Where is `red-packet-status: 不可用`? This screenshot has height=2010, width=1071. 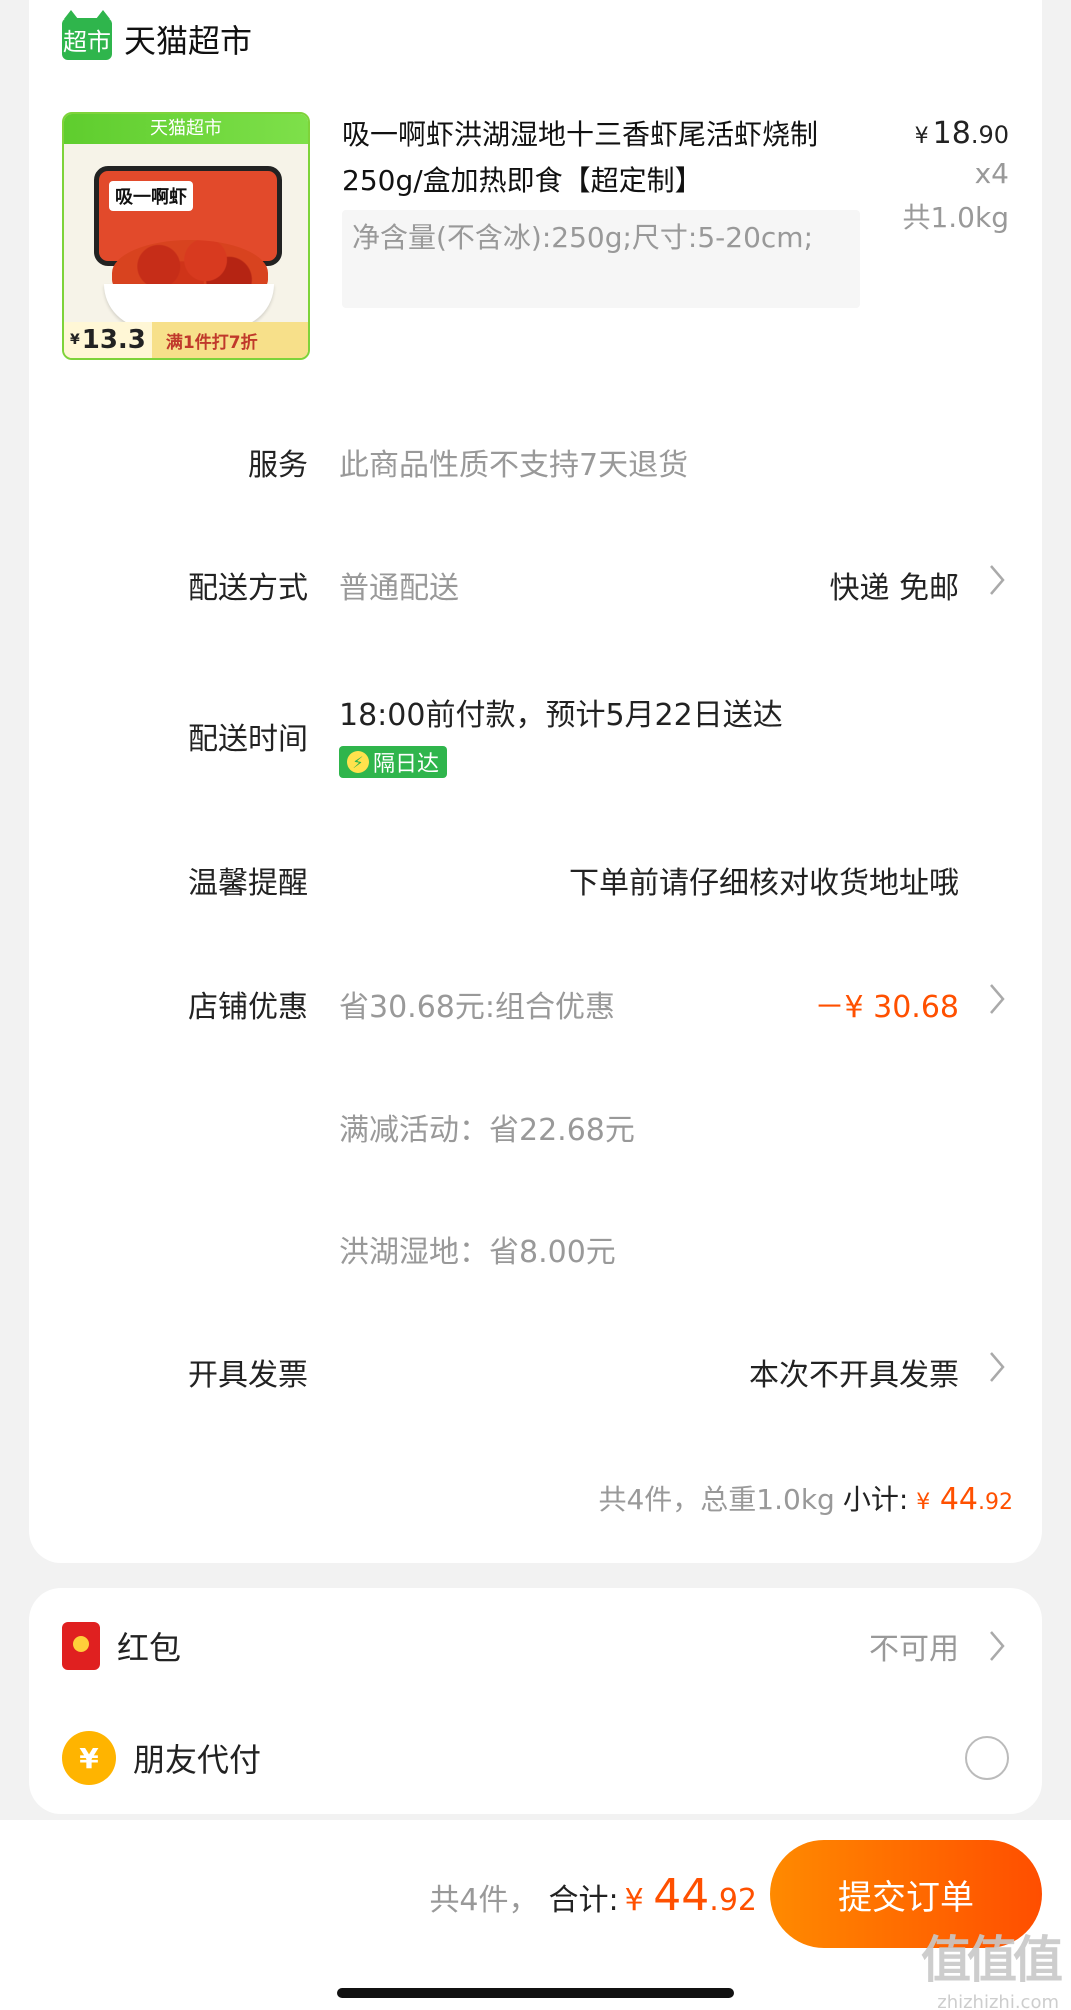
red-packet-status: 不可用 is located at coordinates (914, 1649).